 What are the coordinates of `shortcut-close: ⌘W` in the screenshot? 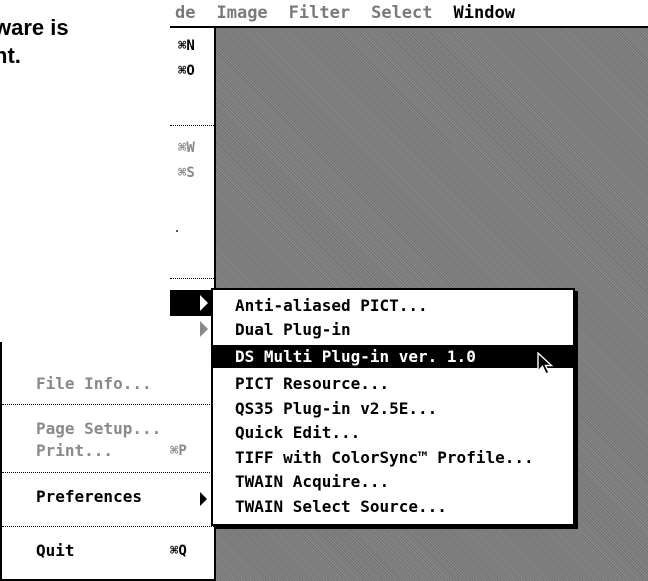 It's located at (186, 148).